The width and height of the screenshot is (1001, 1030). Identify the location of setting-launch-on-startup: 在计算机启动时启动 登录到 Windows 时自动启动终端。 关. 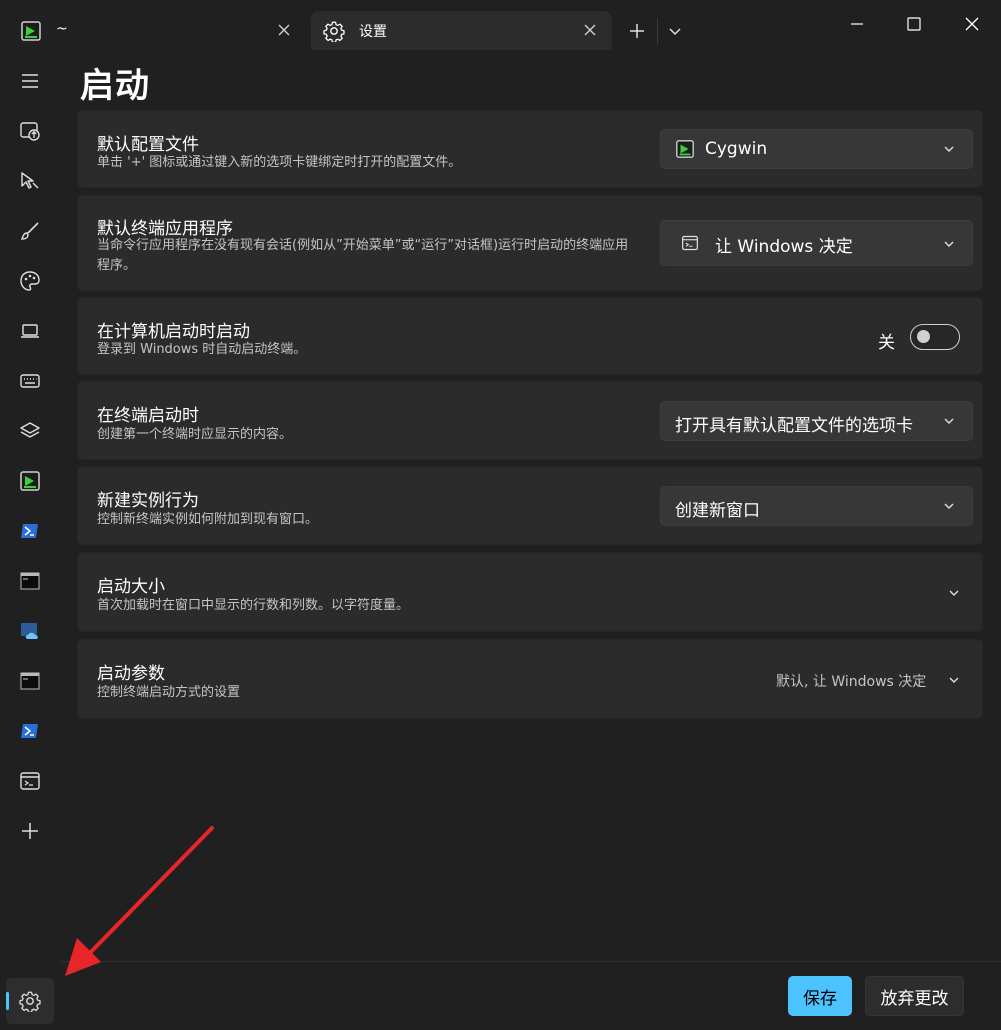
(530, 336).